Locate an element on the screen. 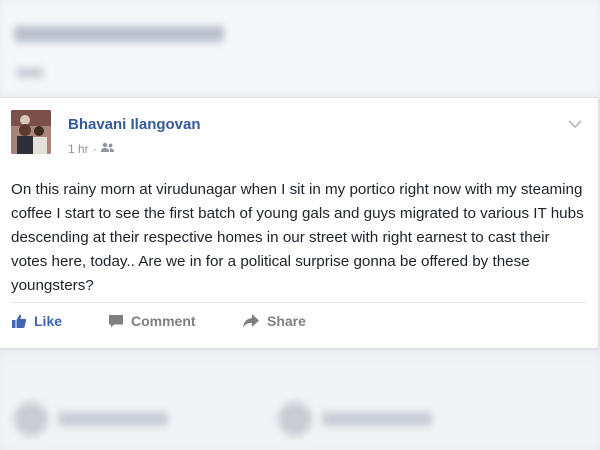 Image resolution: width=600 pixels, height=450 pixels. author-avatar is located at coordinates (31, 132).